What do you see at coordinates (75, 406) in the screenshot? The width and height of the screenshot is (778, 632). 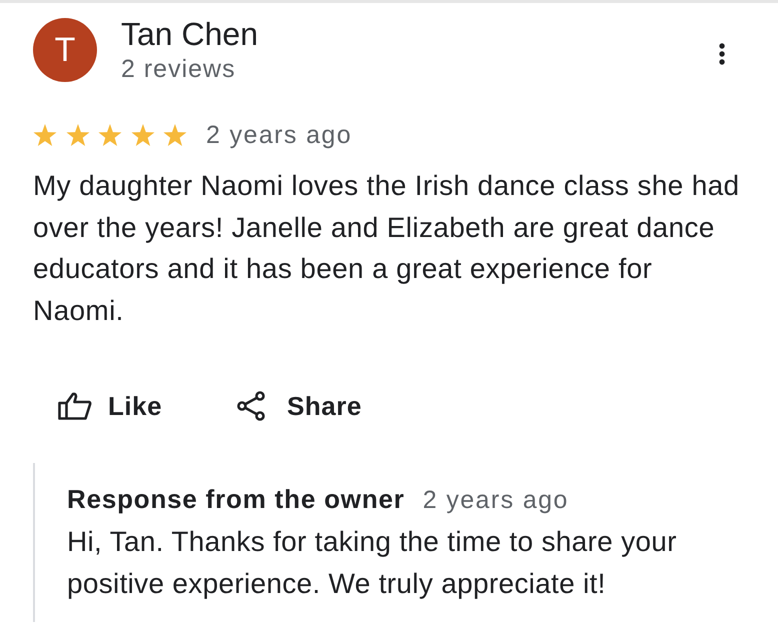 I see `thumbs-up-icon` at bounding box center [75, 406].